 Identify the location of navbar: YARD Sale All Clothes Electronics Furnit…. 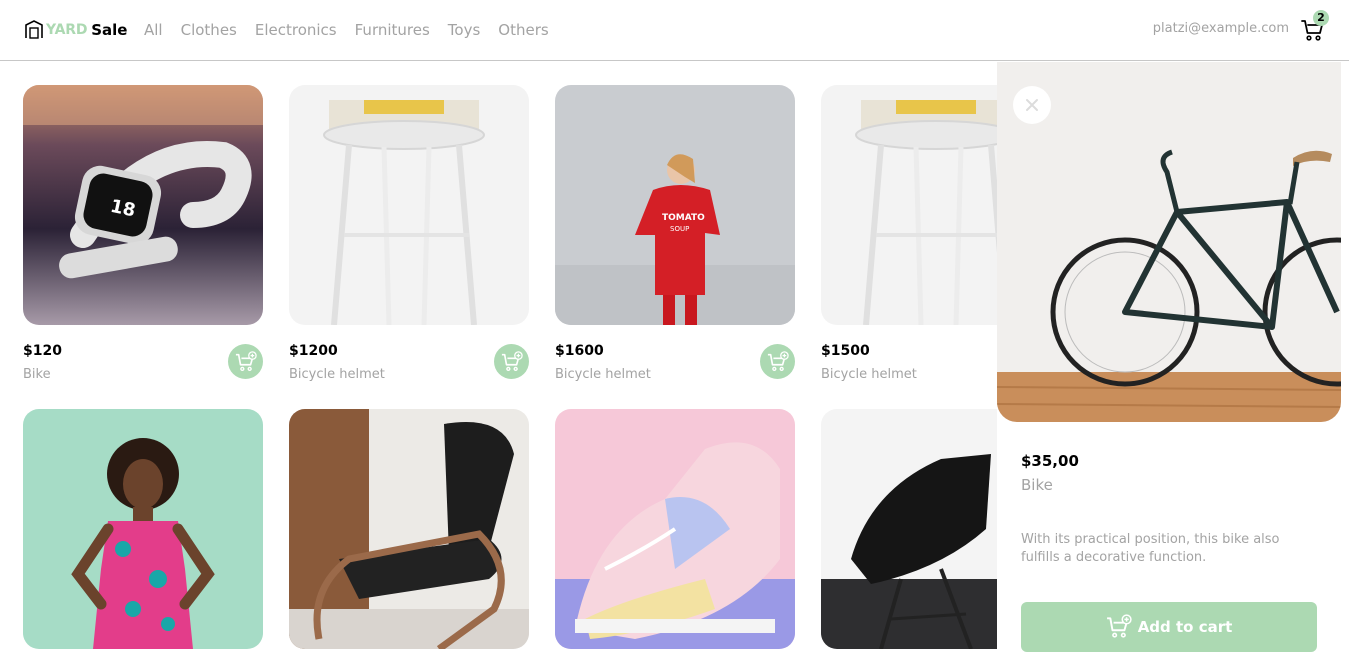
(674, 30).